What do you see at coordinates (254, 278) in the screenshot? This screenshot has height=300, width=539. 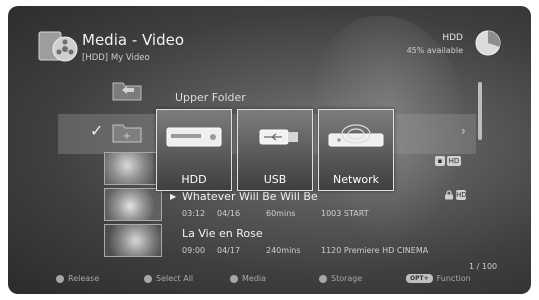 I see `footer-media-label: Media` at bounding box center [254, 278].